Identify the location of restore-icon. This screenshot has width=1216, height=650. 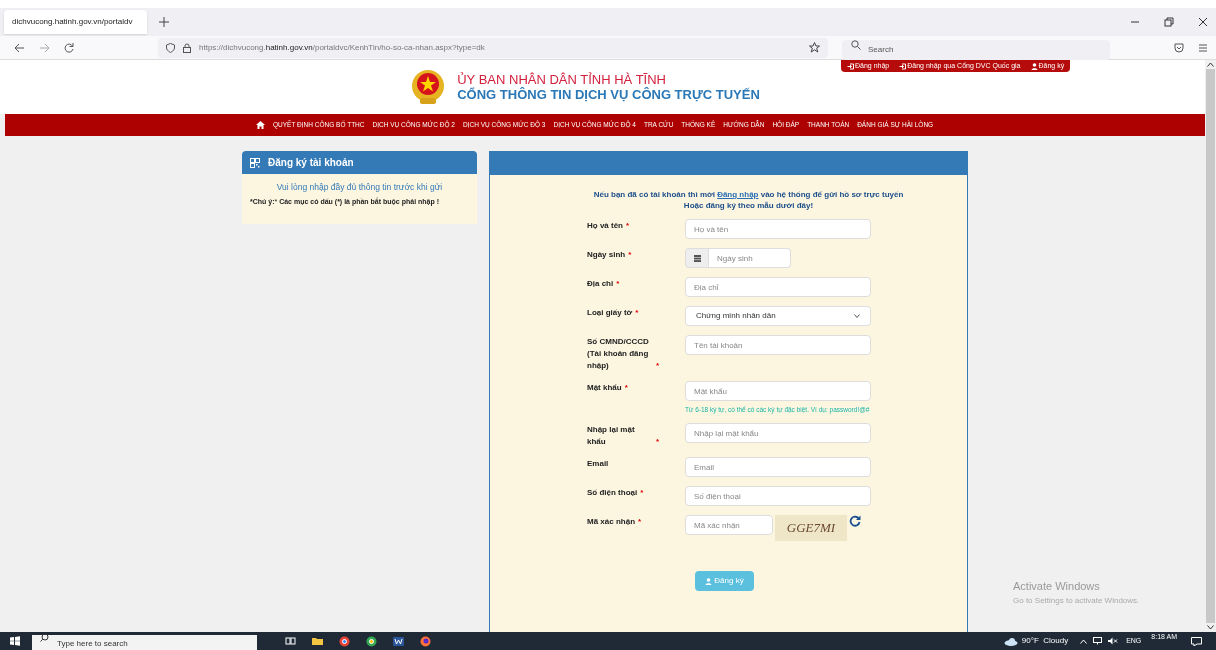
(1169, 22).